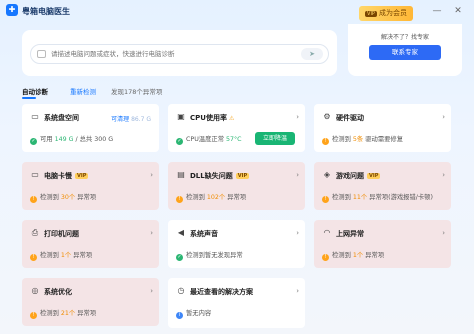 The height and width of the screenshot is (334, 474). Describe the element at coordinates (181, 290) in the screenshot. I see `clock-icon: ◷` at that location.